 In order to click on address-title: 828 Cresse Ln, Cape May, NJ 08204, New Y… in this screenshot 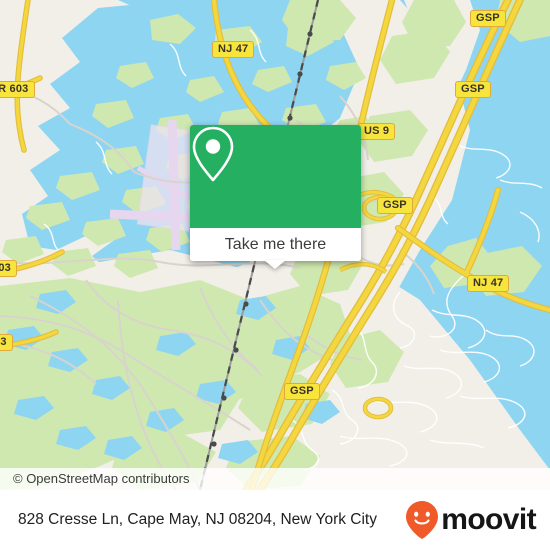, I will do `click(197, 519)`.